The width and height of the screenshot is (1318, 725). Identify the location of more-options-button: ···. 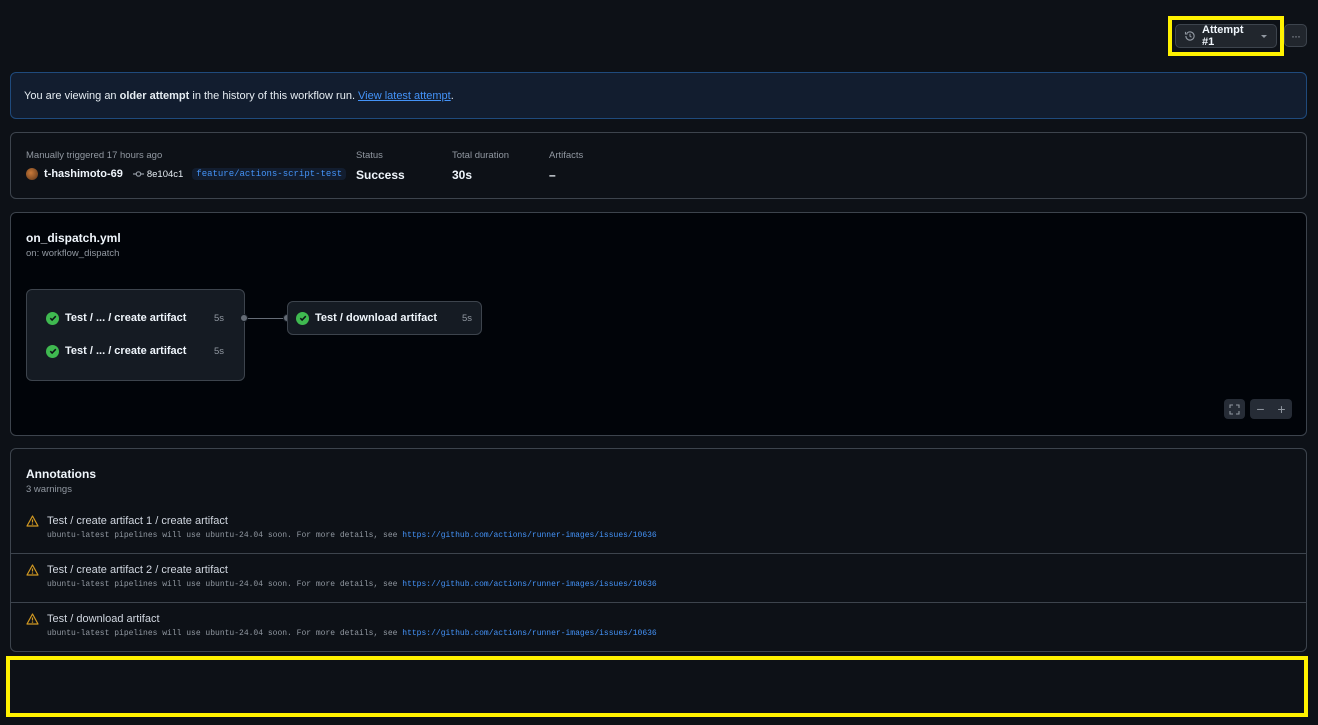
(1295, 35).